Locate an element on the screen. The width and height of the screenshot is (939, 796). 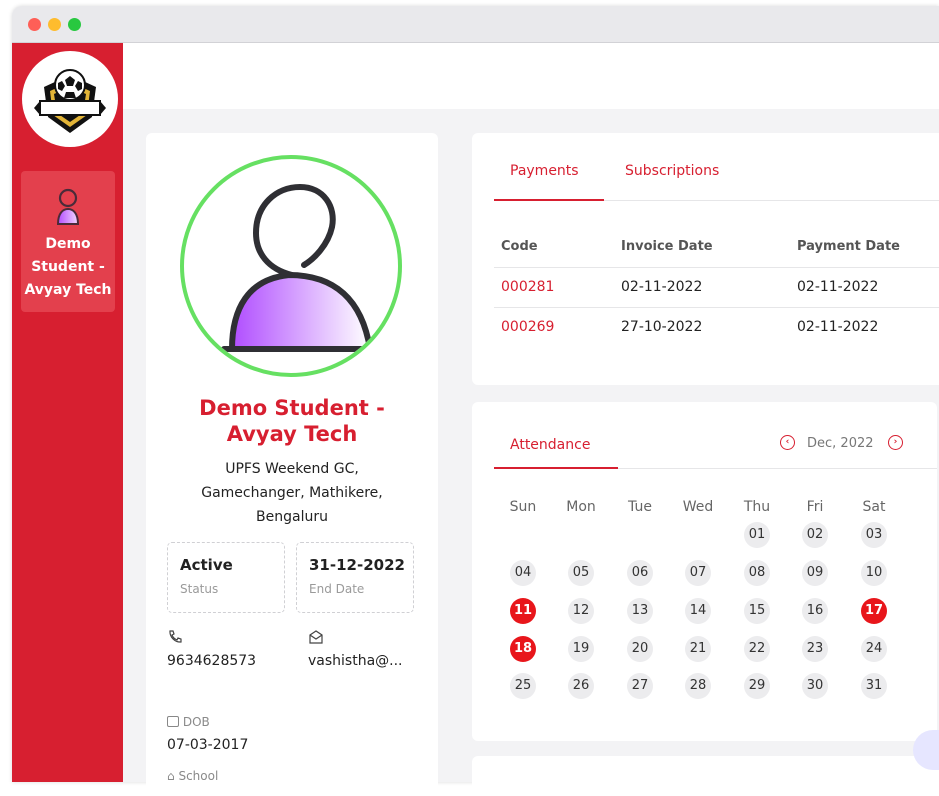
calendar-day: 31 is located at coordinates (874, 686).